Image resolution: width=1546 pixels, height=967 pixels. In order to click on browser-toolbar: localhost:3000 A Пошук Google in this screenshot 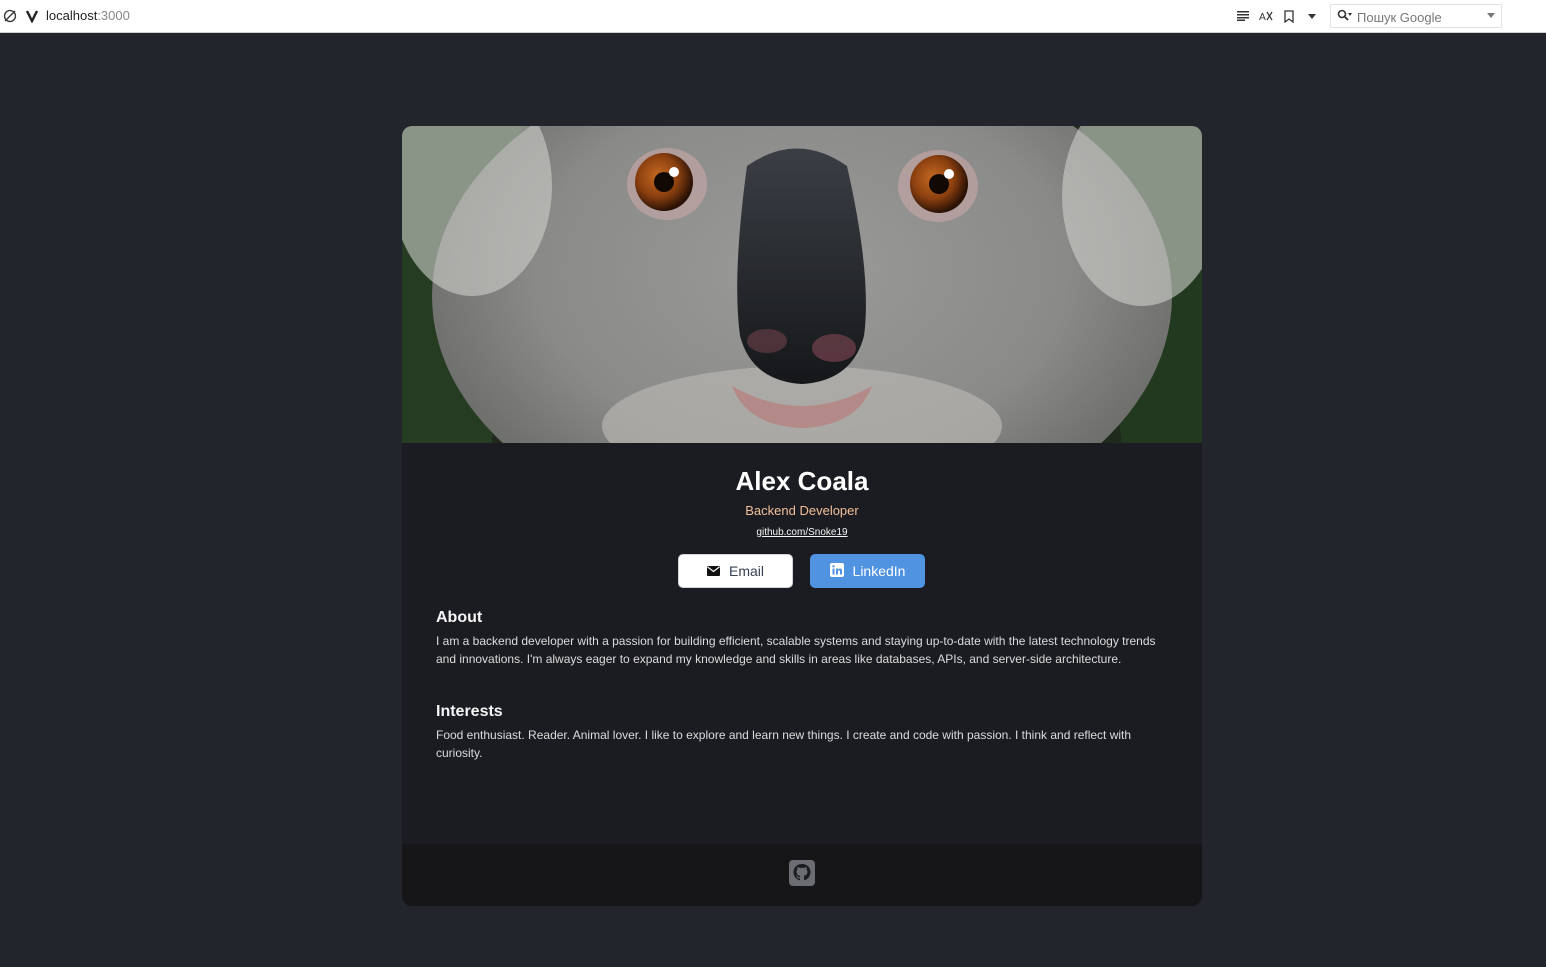, I will do `click(773, 16)`.